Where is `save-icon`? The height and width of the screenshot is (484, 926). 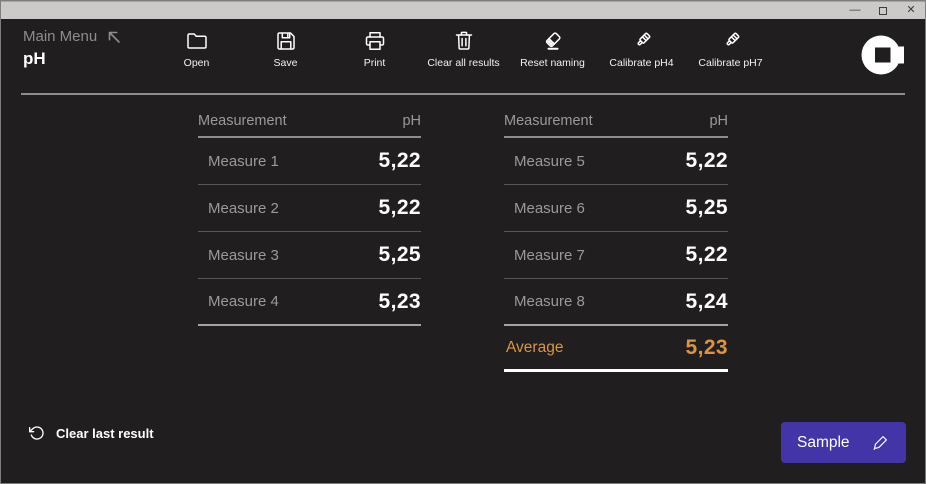
save-icon is located at coordinates (285, 41).